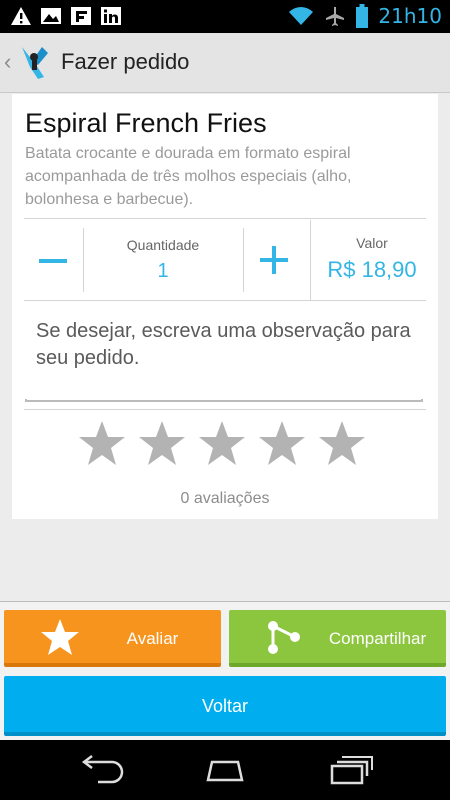 Image resolution: width=450 pixels, height=800 pixels. I want to click on navigation-bar, so click(225, 770).